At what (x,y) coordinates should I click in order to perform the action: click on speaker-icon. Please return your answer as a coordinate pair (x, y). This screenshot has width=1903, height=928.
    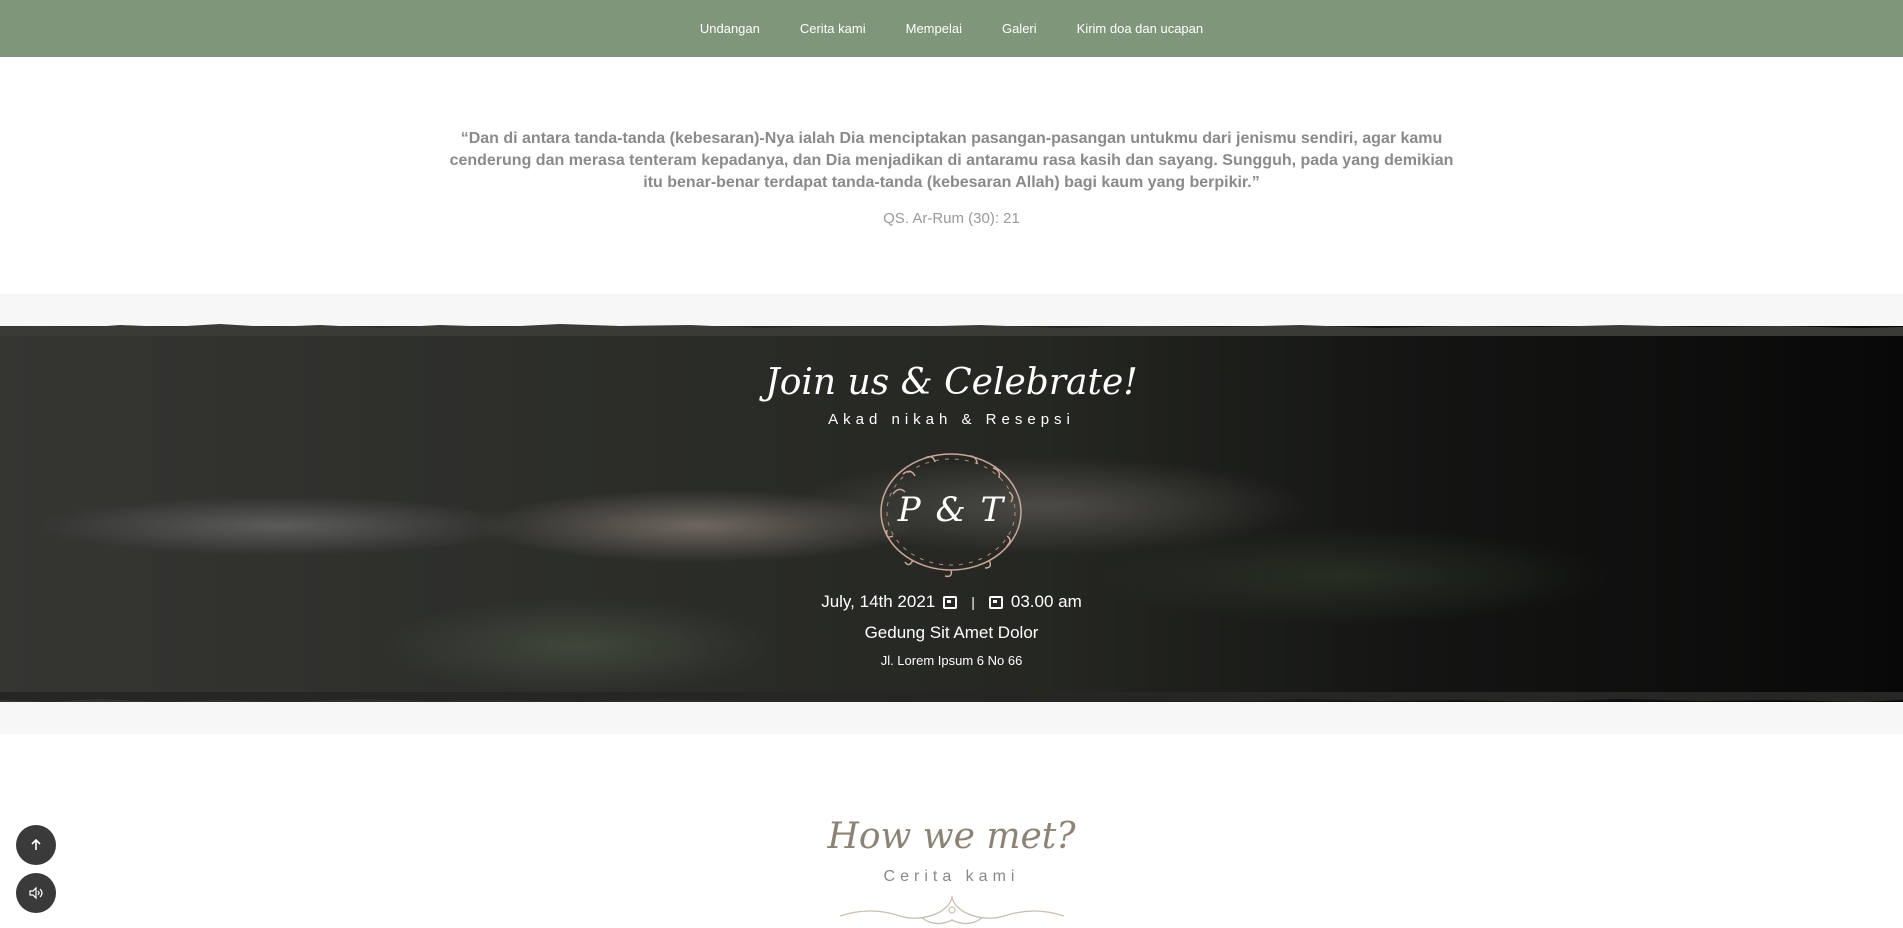
    Looking at the image, I should click on (36, 893).